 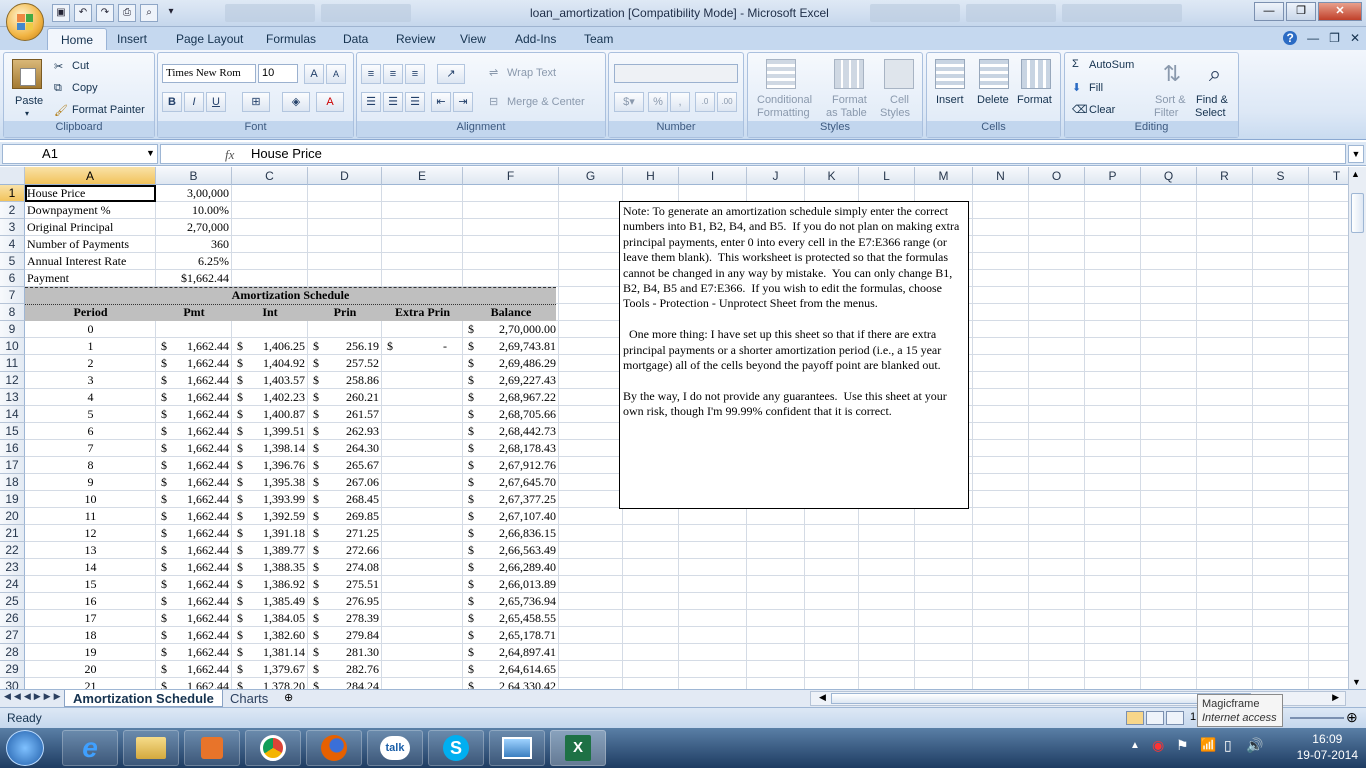 I want to click on sort-filter-label-1: Sort &, so click(x=1170, y=100).